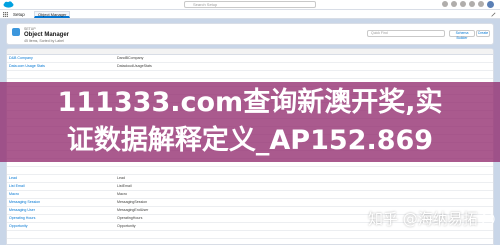  I want to click on app-launcher-icon, so click(5, 14).